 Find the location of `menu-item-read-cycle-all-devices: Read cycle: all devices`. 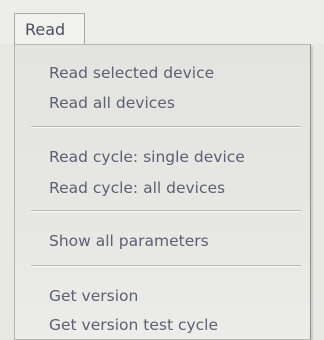

menu-item-read-cycle-all-devices: Read cycle: all devices is located at coordinates (137, 188).